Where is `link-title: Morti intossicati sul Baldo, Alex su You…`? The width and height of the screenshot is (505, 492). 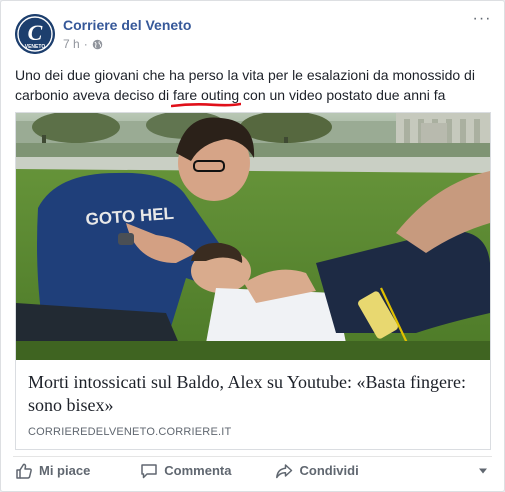
link-title: Morti intossicati sul Baldo, Alex su You… is located at coordinates (248, 394).